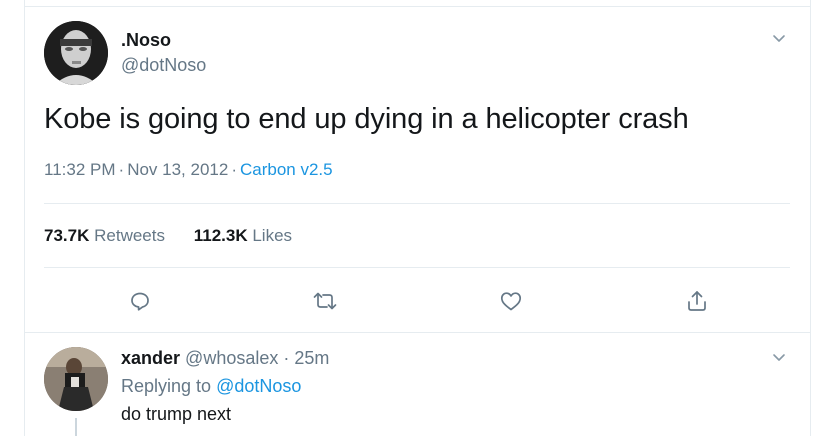  Describe the element at coordinates (80, 169) in the screenshot. I see `tweet-time: 11:32 PM` at that location.